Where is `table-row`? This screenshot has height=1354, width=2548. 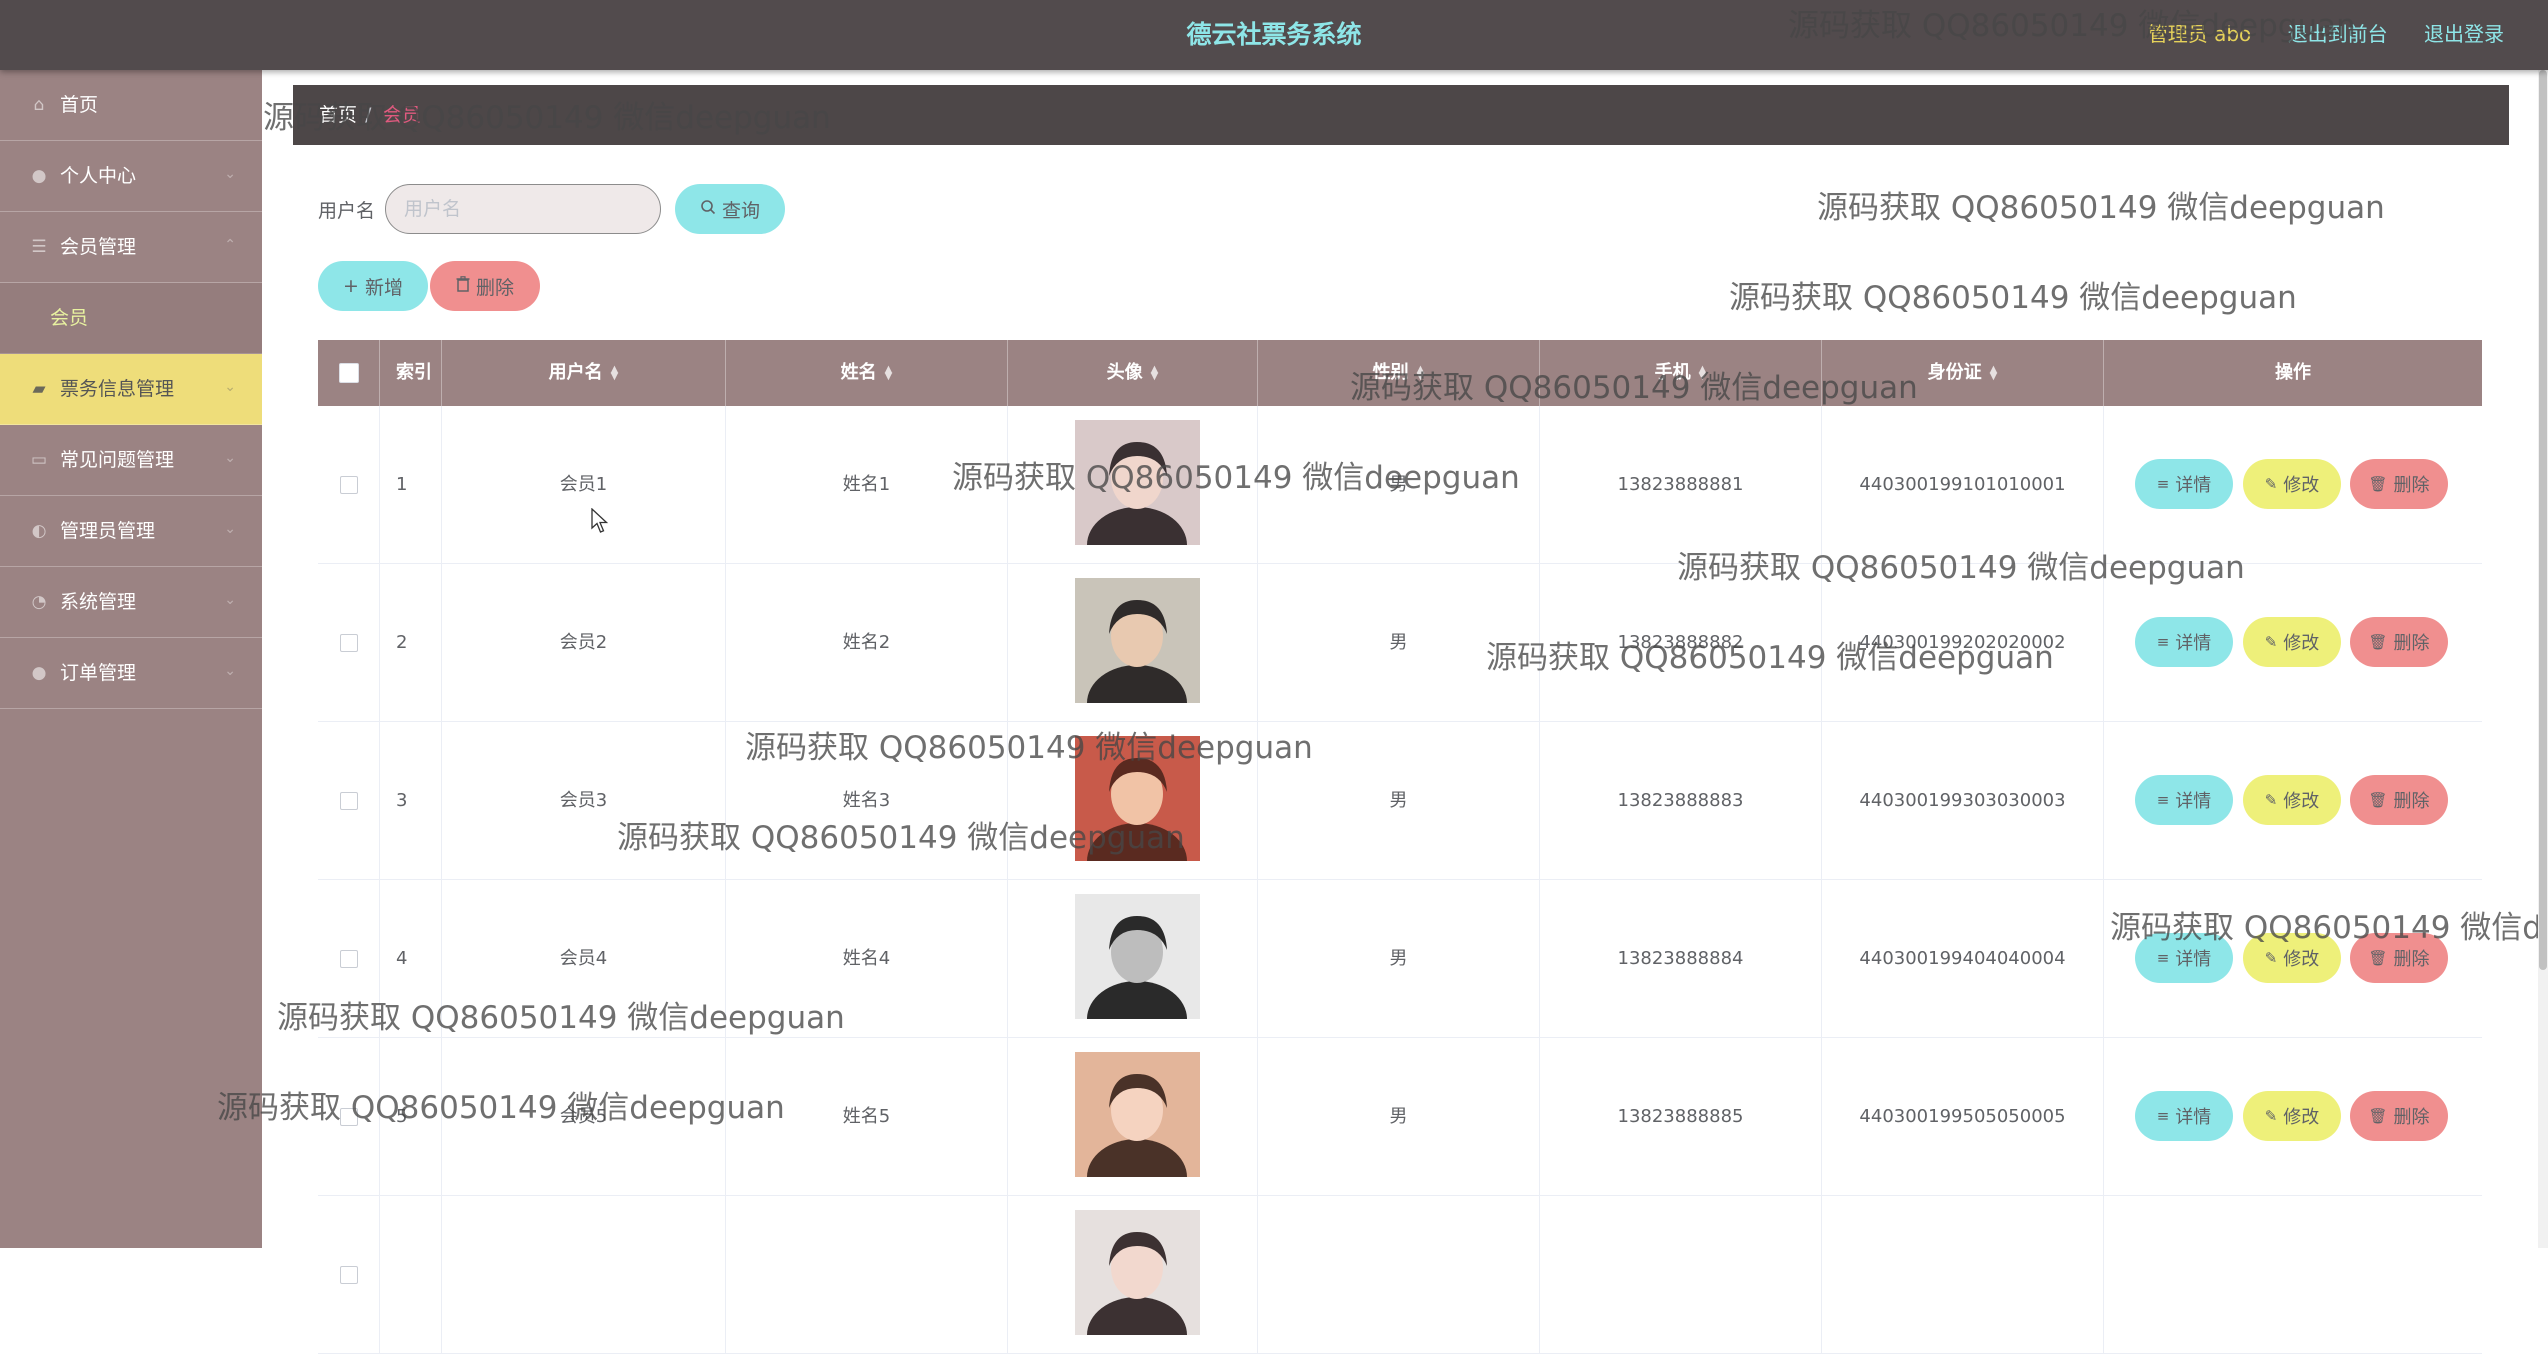
table-row is located at coordinates (1400, 1275).